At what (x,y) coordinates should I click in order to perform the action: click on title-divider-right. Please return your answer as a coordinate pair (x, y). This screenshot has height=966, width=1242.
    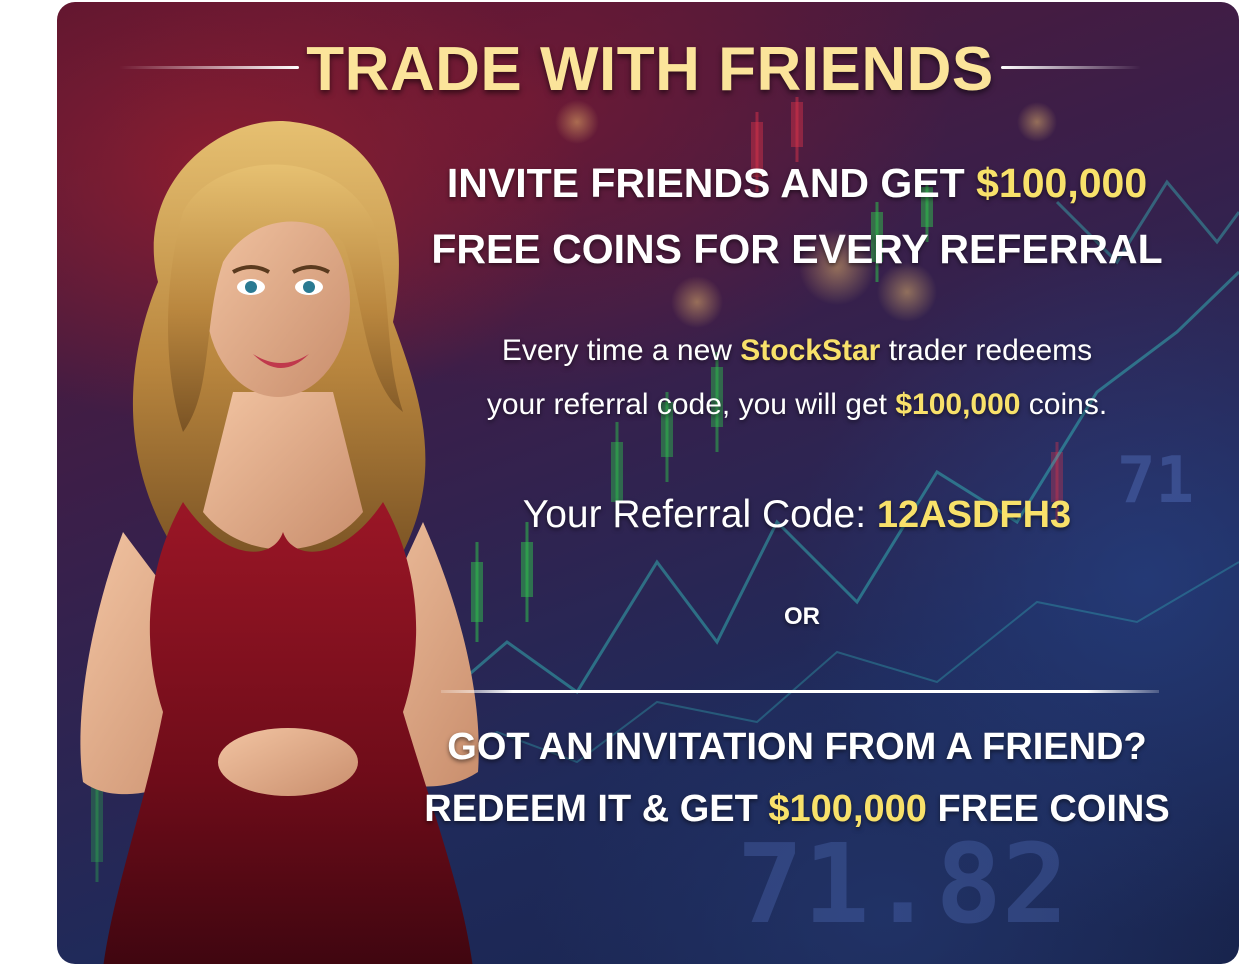
    Looking at the image, I should click on (1071, 67).